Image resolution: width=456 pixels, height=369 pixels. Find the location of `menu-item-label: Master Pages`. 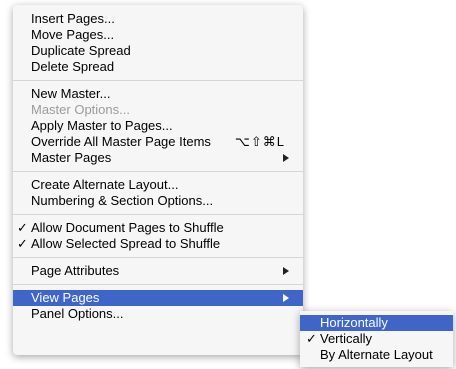

menu-item-label: Master Pages is located at coordinates (71, 157).